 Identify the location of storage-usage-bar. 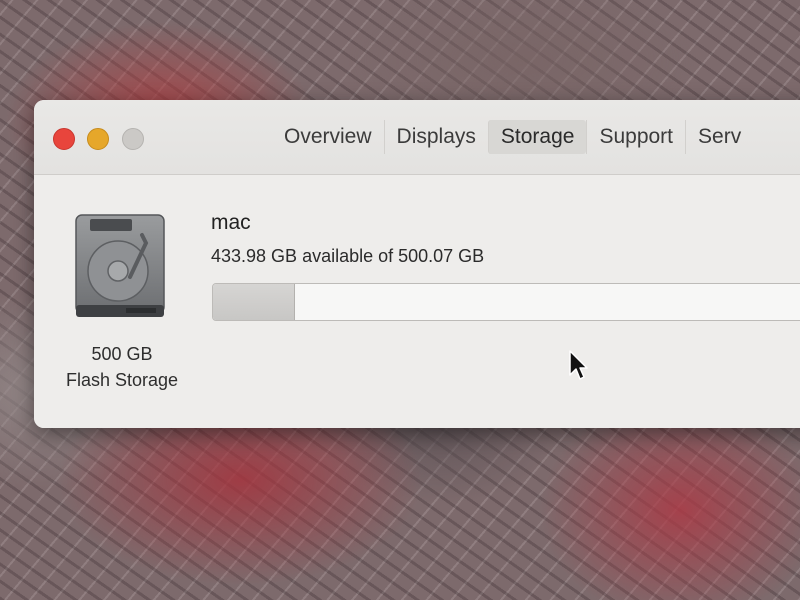
(506, 302).